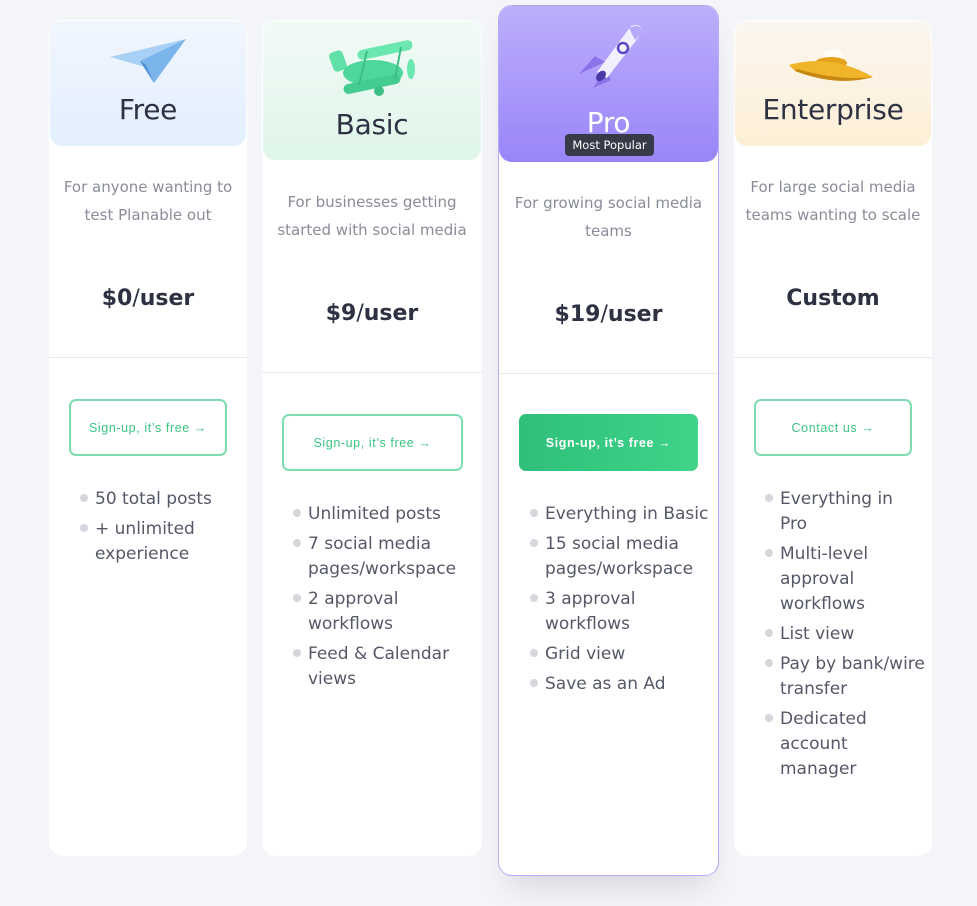  I want to click on plan-price: Custom, so click(833, 298).